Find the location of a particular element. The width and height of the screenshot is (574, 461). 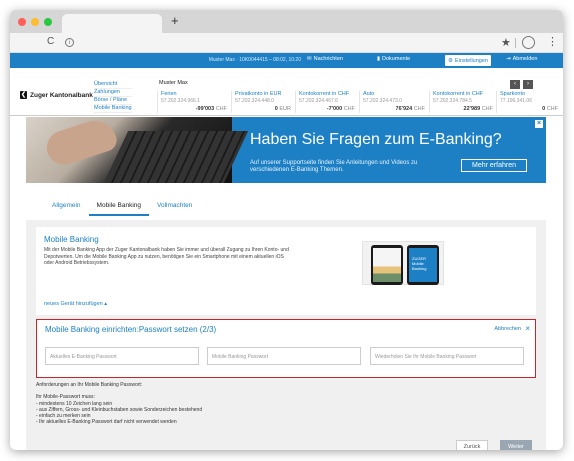

info-icon: i is located at coordinates (69, 42).